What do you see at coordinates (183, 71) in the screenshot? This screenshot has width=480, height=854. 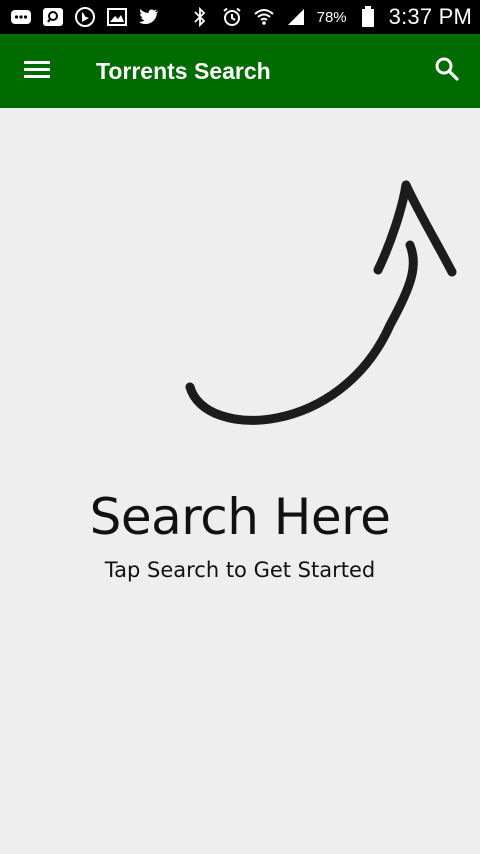 I see `app-title: Torrents Search` at bounding box center [183, 71].